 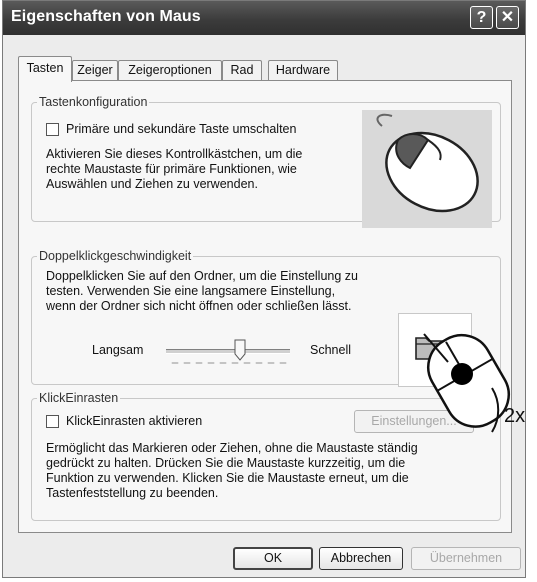 I want to click on fast-label: Schnell, so click(x=330, y=350).